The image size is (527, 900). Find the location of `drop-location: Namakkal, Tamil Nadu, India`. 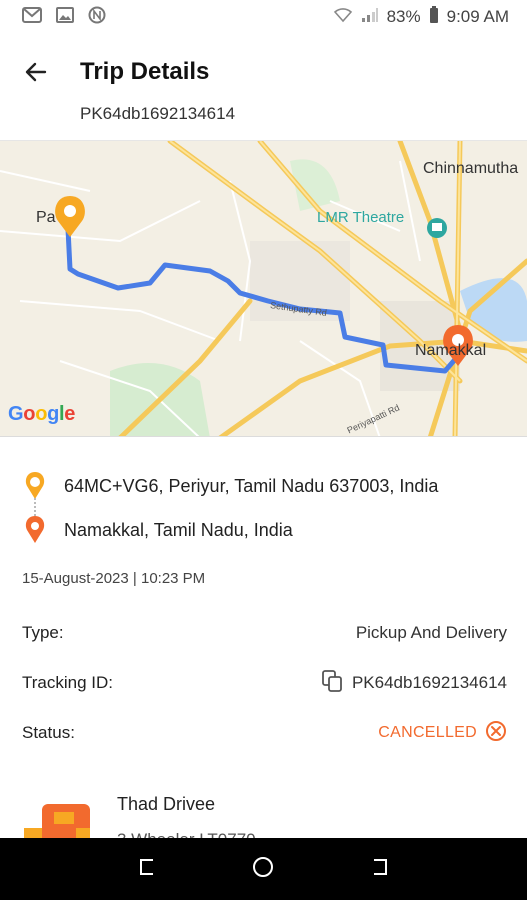

drop-location: Namakkal, Tamil Nadu, India is located at coordinates (267, 530).